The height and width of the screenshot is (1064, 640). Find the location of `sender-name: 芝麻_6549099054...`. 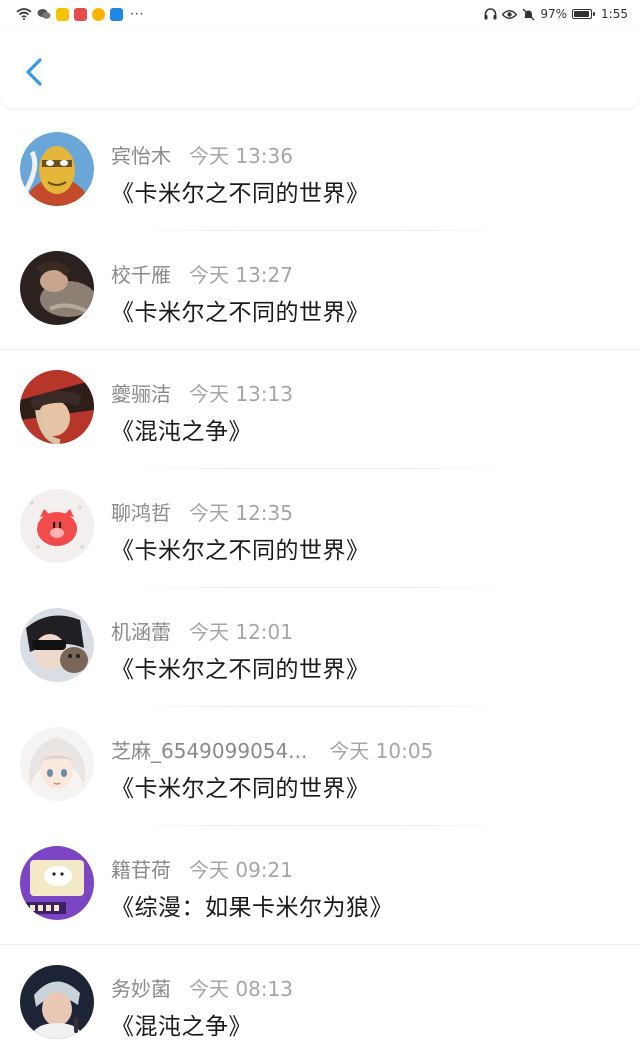

sender-name: 芝麻_6549099054... is located at coordinates (209, 751).